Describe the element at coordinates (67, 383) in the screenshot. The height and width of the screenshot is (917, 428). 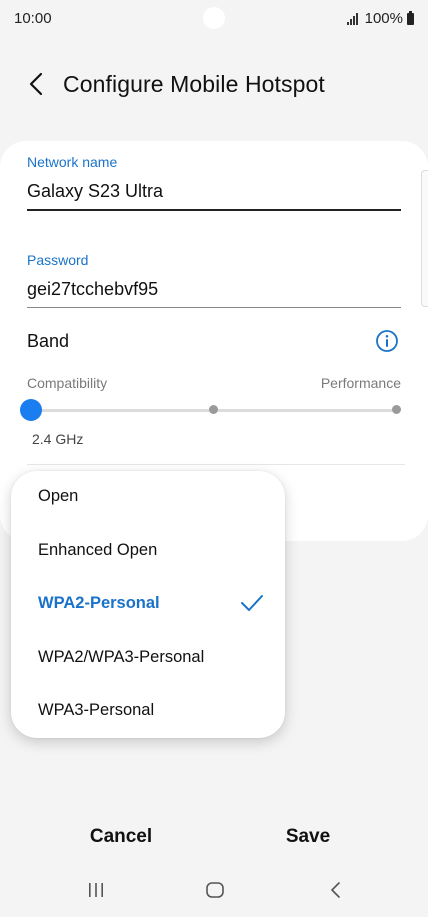
I see `slider-min-label: Compatibility` at that location.